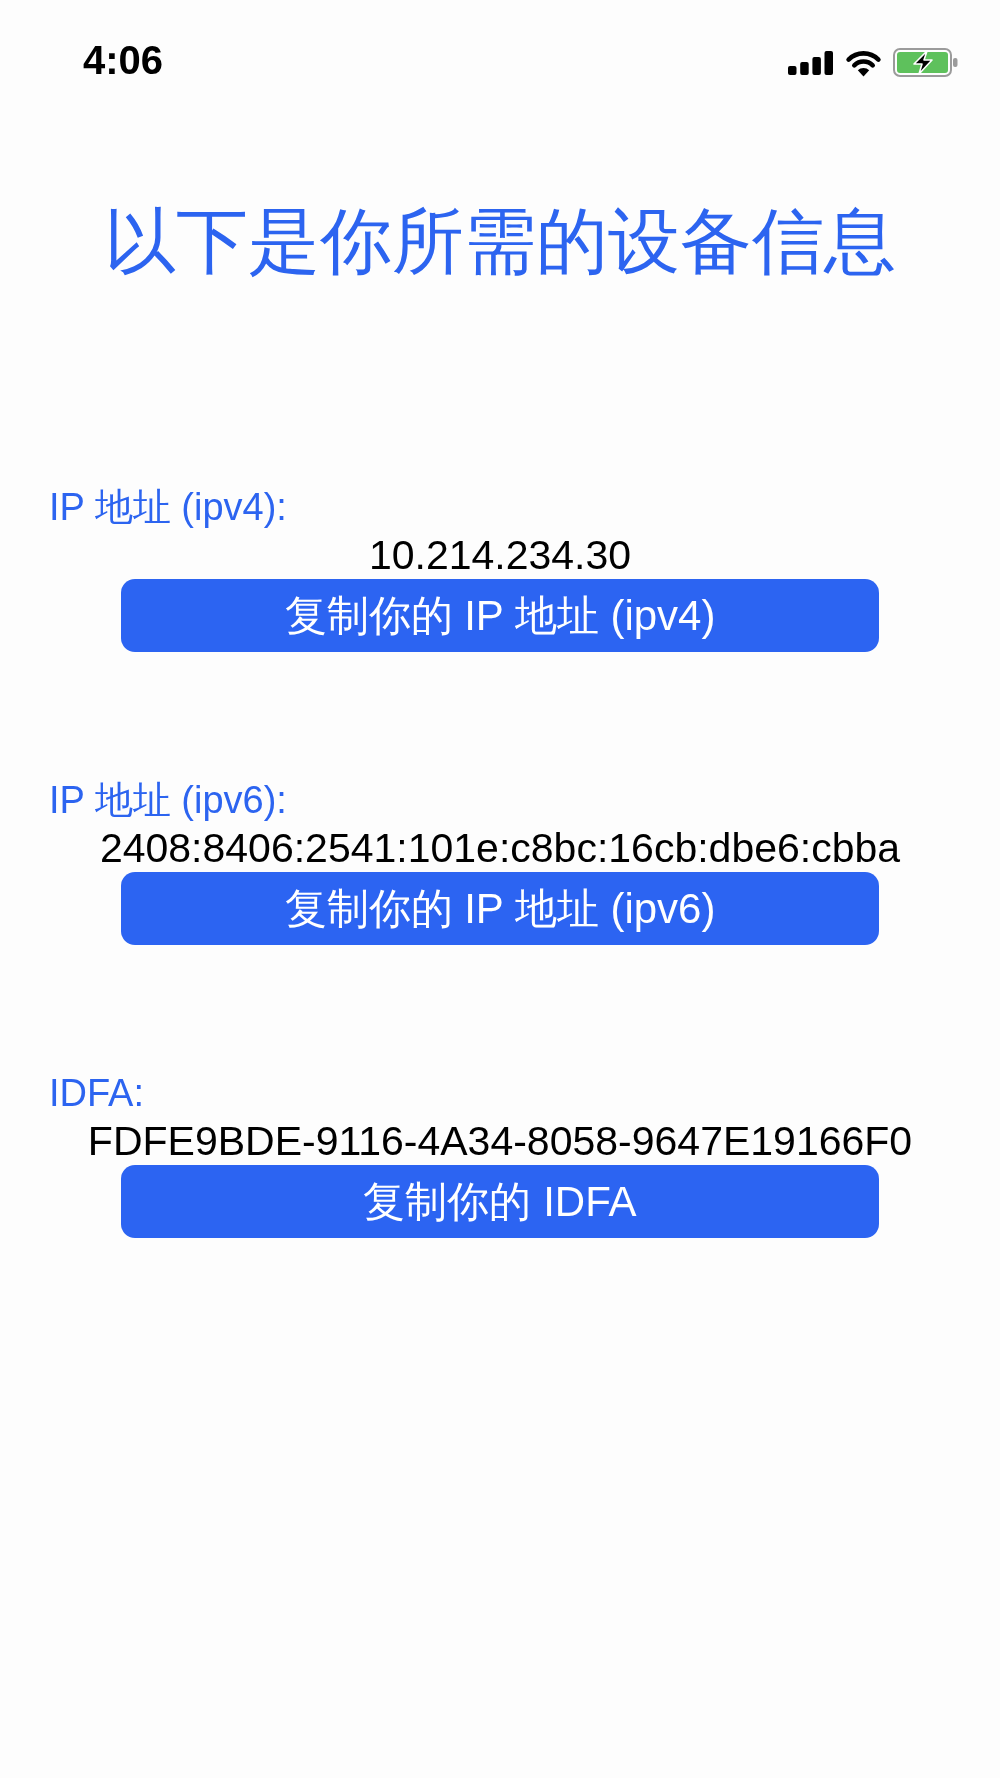 The width and height of the screenshot is (1000, 1778). I want to click on field-label: IDFA:, so click(97, 1093).